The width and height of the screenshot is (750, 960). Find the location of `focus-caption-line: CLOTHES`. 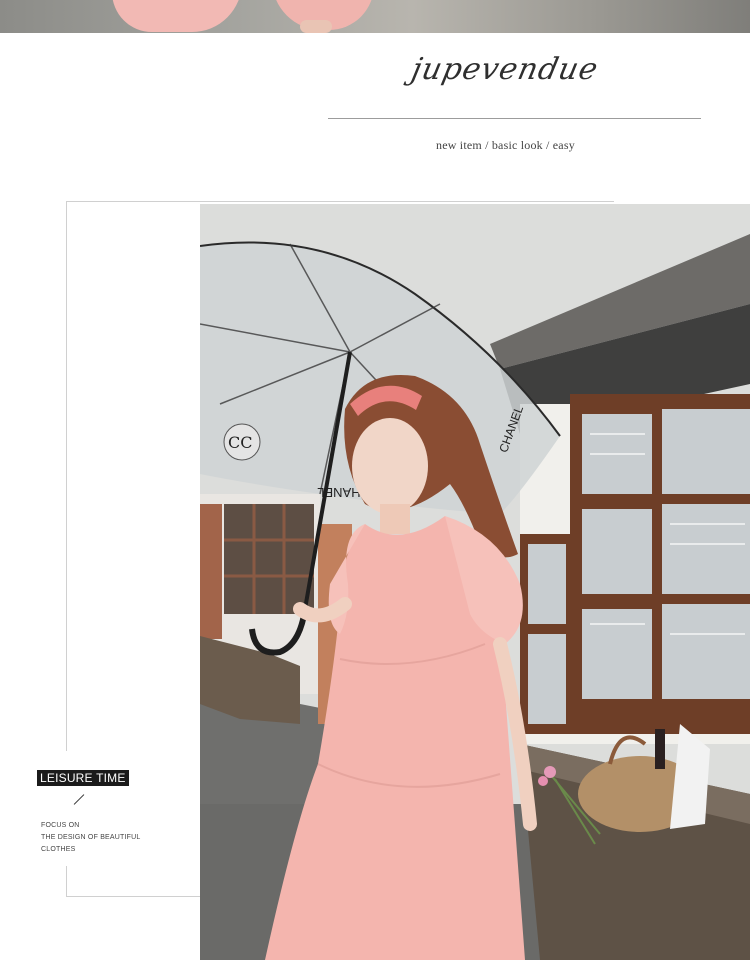

focus-caption-line: CLOTHES is located at coordinates (58, 849).